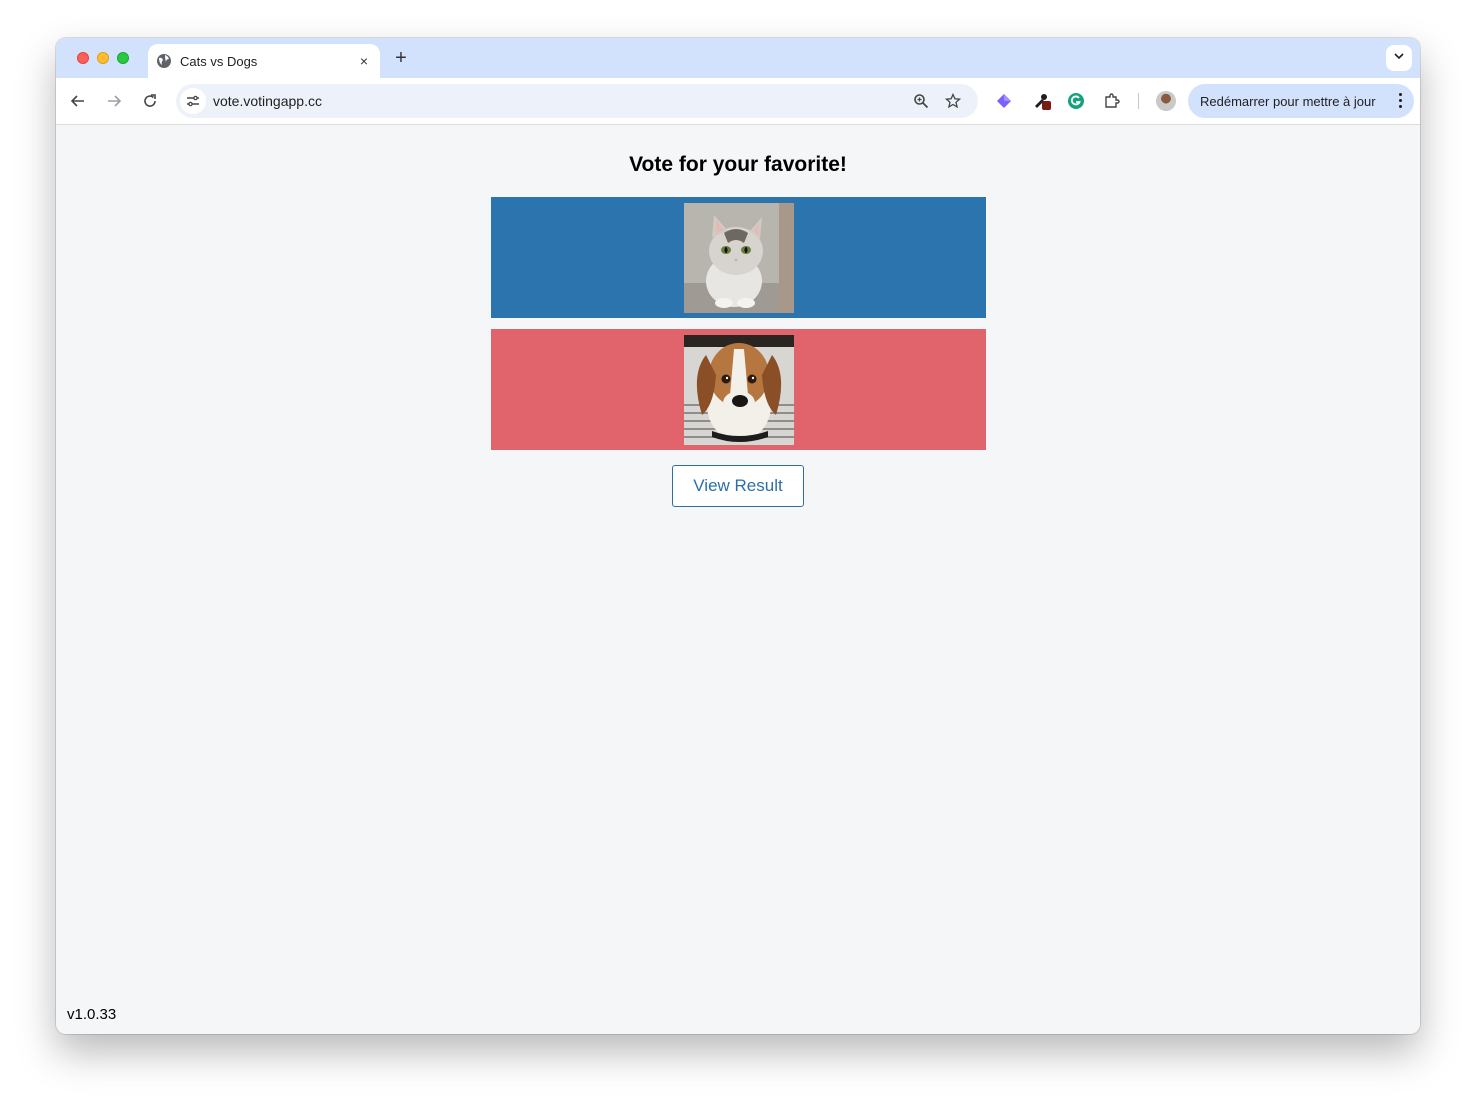  Describe the element at coordinates (953, 101) in the screenshot. I see `bookmark-star-icon` at that location.